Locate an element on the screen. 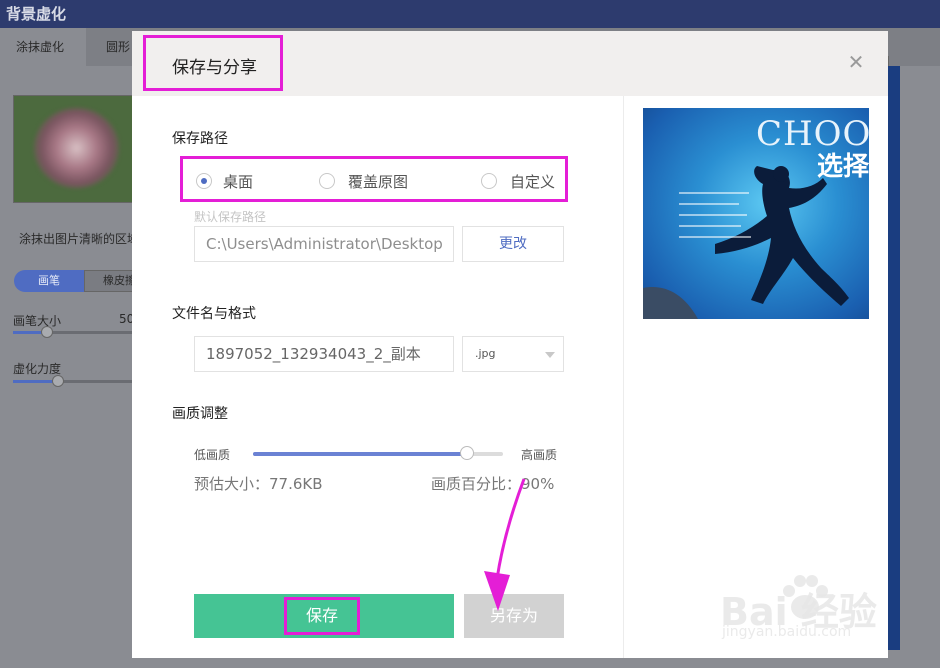 This screenshot has width=940, height=668. app-title: 背景虚化 is located at coordinates (36, 14).